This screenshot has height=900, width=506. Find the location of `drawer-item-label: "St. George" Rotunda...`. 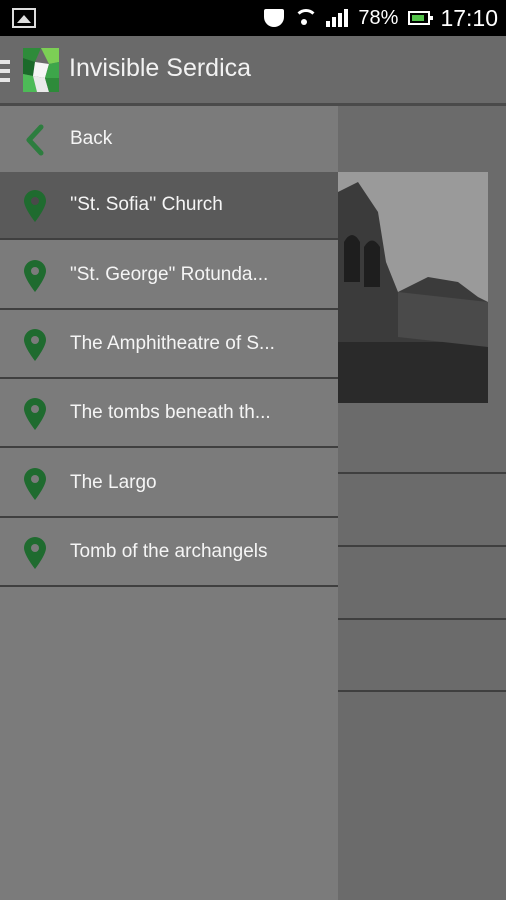

drawer-item-label: "St. George" Rotunda... is located at coordinates (169, 274).